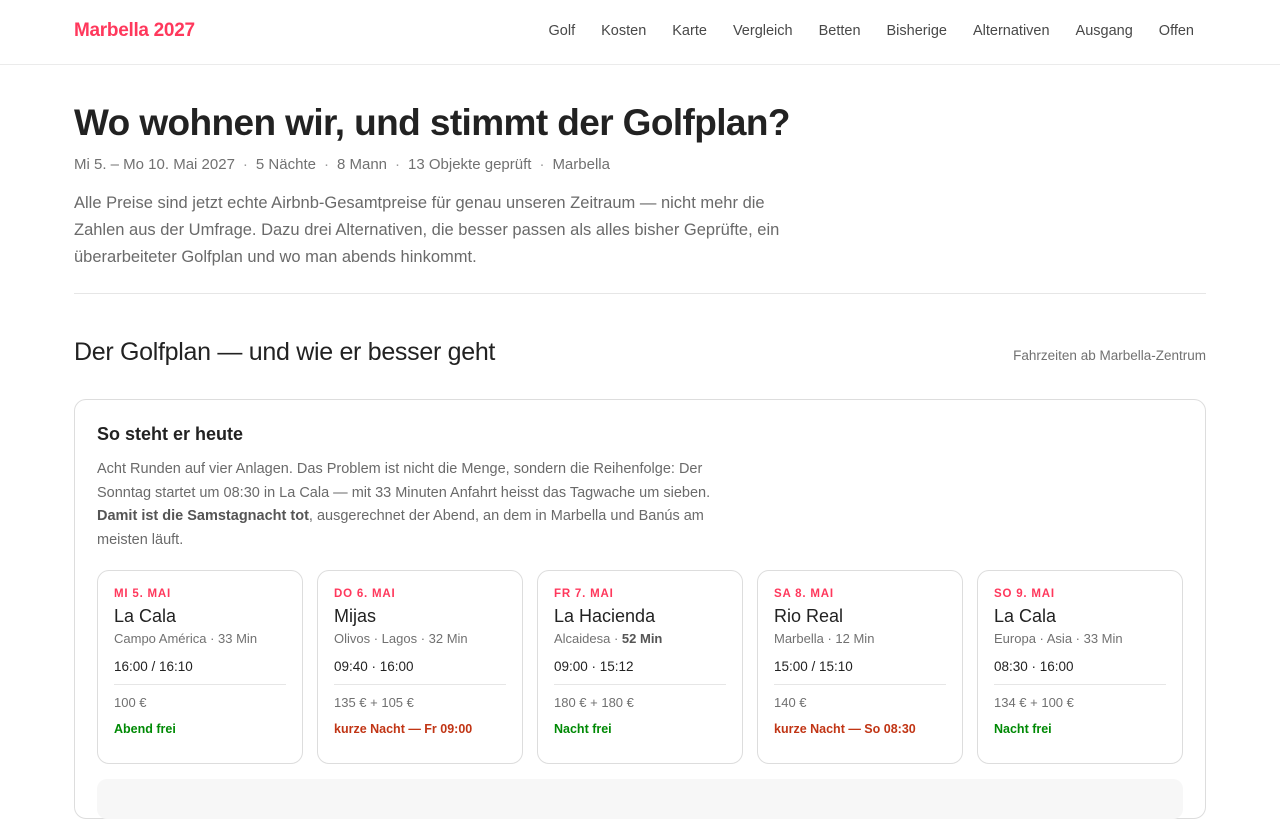  What do you see at coordinates (134, 31) in the screenshot?
I see `brand-logo: Marbella 2027` at bounding box center [134, 31].